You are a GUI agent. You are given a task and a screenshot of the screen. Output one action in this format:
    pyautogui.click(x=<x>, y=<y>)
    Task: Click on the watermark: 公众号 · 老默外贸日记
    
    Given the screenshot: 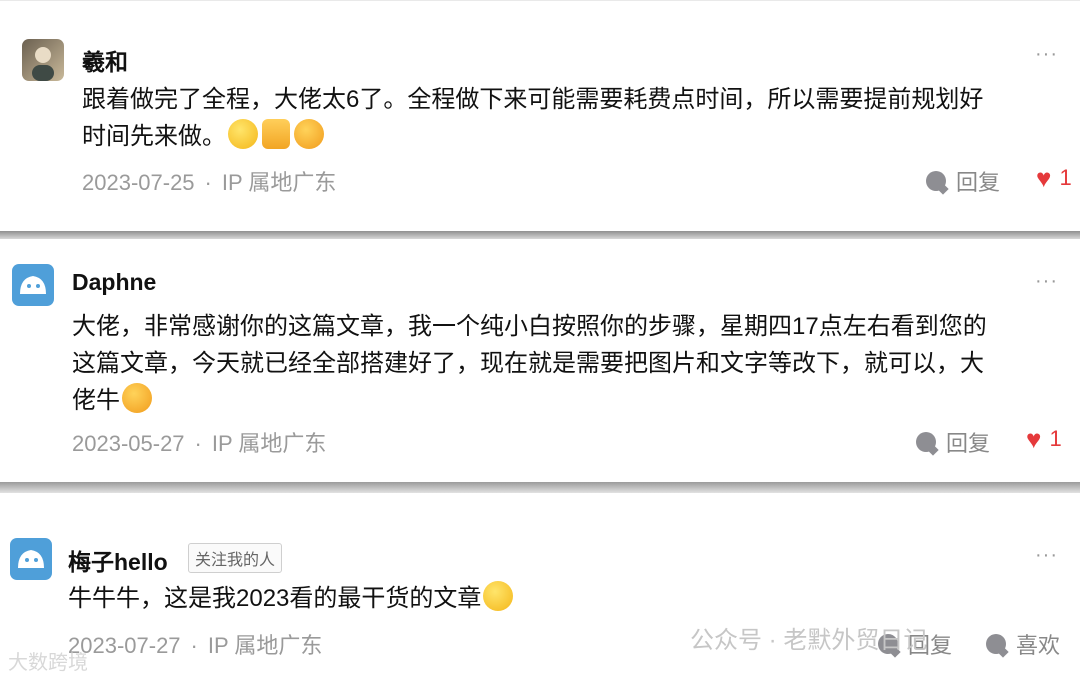 What is the action you would take?
    pyautogui.click(x=809, y=640)
    